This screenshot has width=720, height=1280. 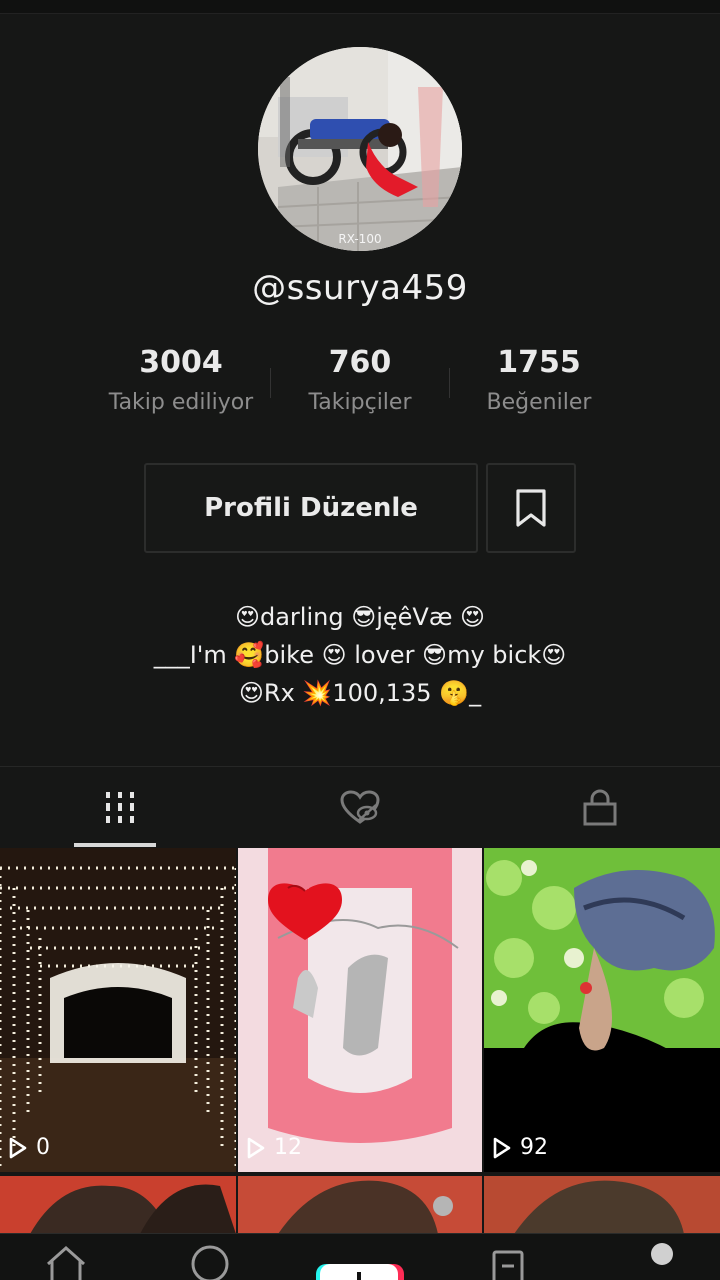 I want to click on edit-profile-button: Profili Düzenle, so click(x=311, y=508).